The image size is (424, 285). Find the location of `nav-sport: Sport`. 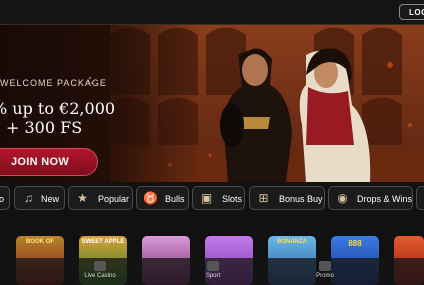

nav-sport: Sport is located at coordinates (213, 270).